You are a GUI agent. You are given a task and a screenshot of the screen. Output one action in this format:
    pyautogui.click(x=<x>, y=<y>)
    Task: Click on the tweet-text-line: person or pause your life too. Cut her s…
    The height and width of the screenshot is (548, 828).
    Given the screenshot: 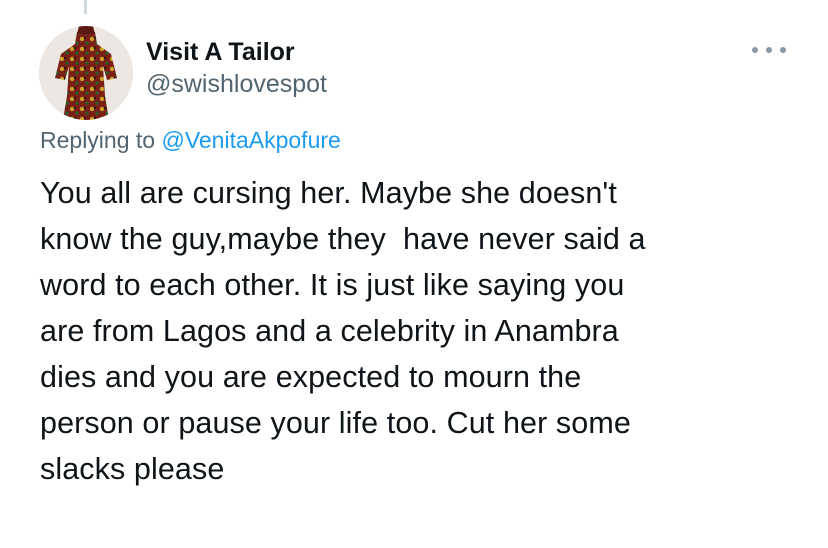 What is the action you would take?
    pyautogui.click(x=335, y=423)
    